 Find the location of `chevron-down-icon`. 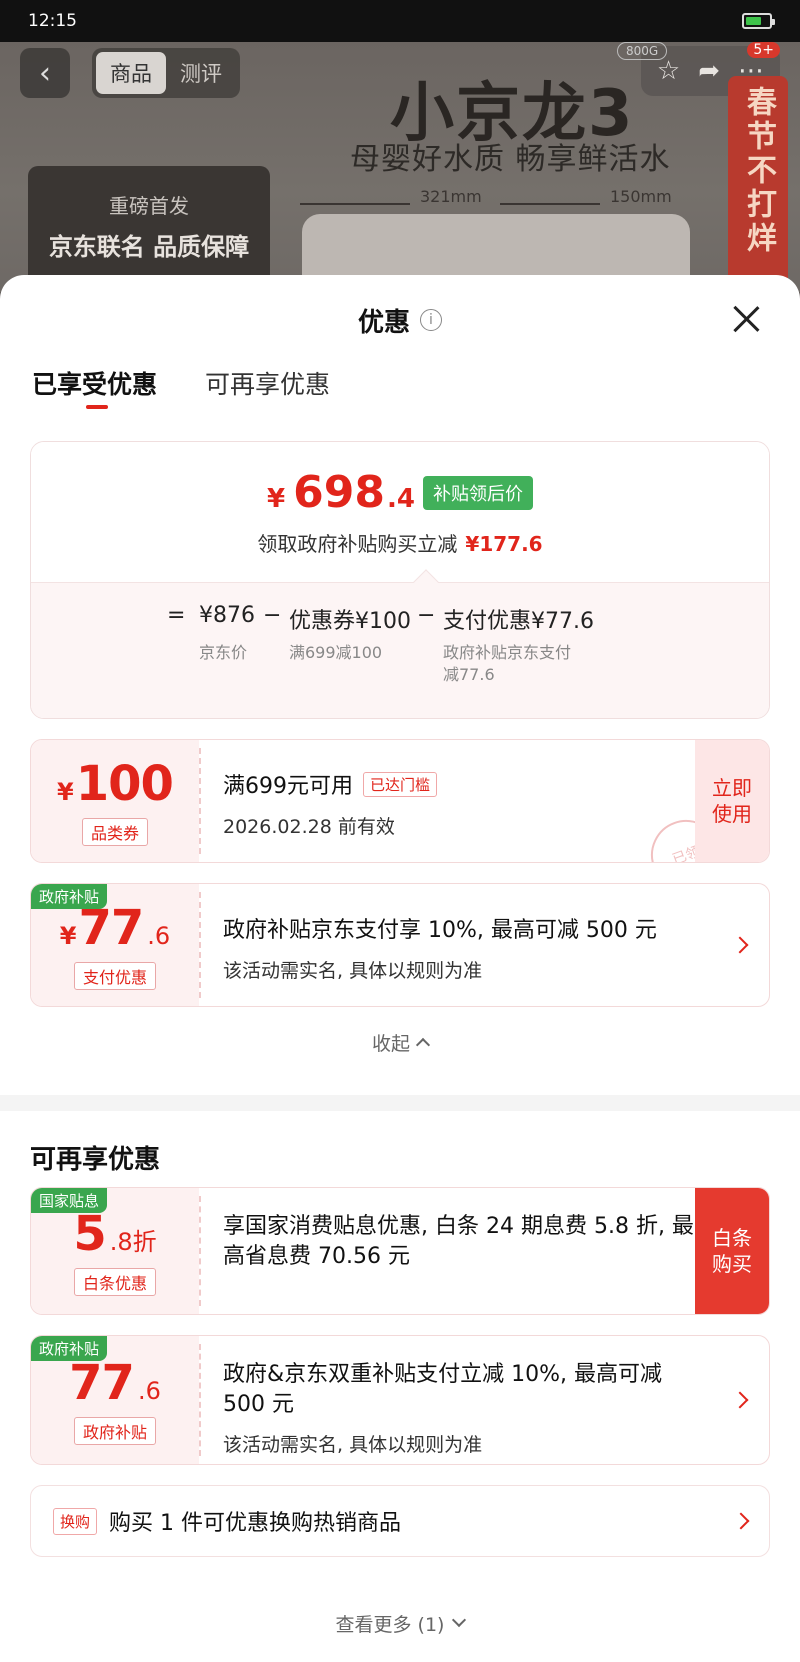

chevron-down-icon is located at coordinates (459, 1620).